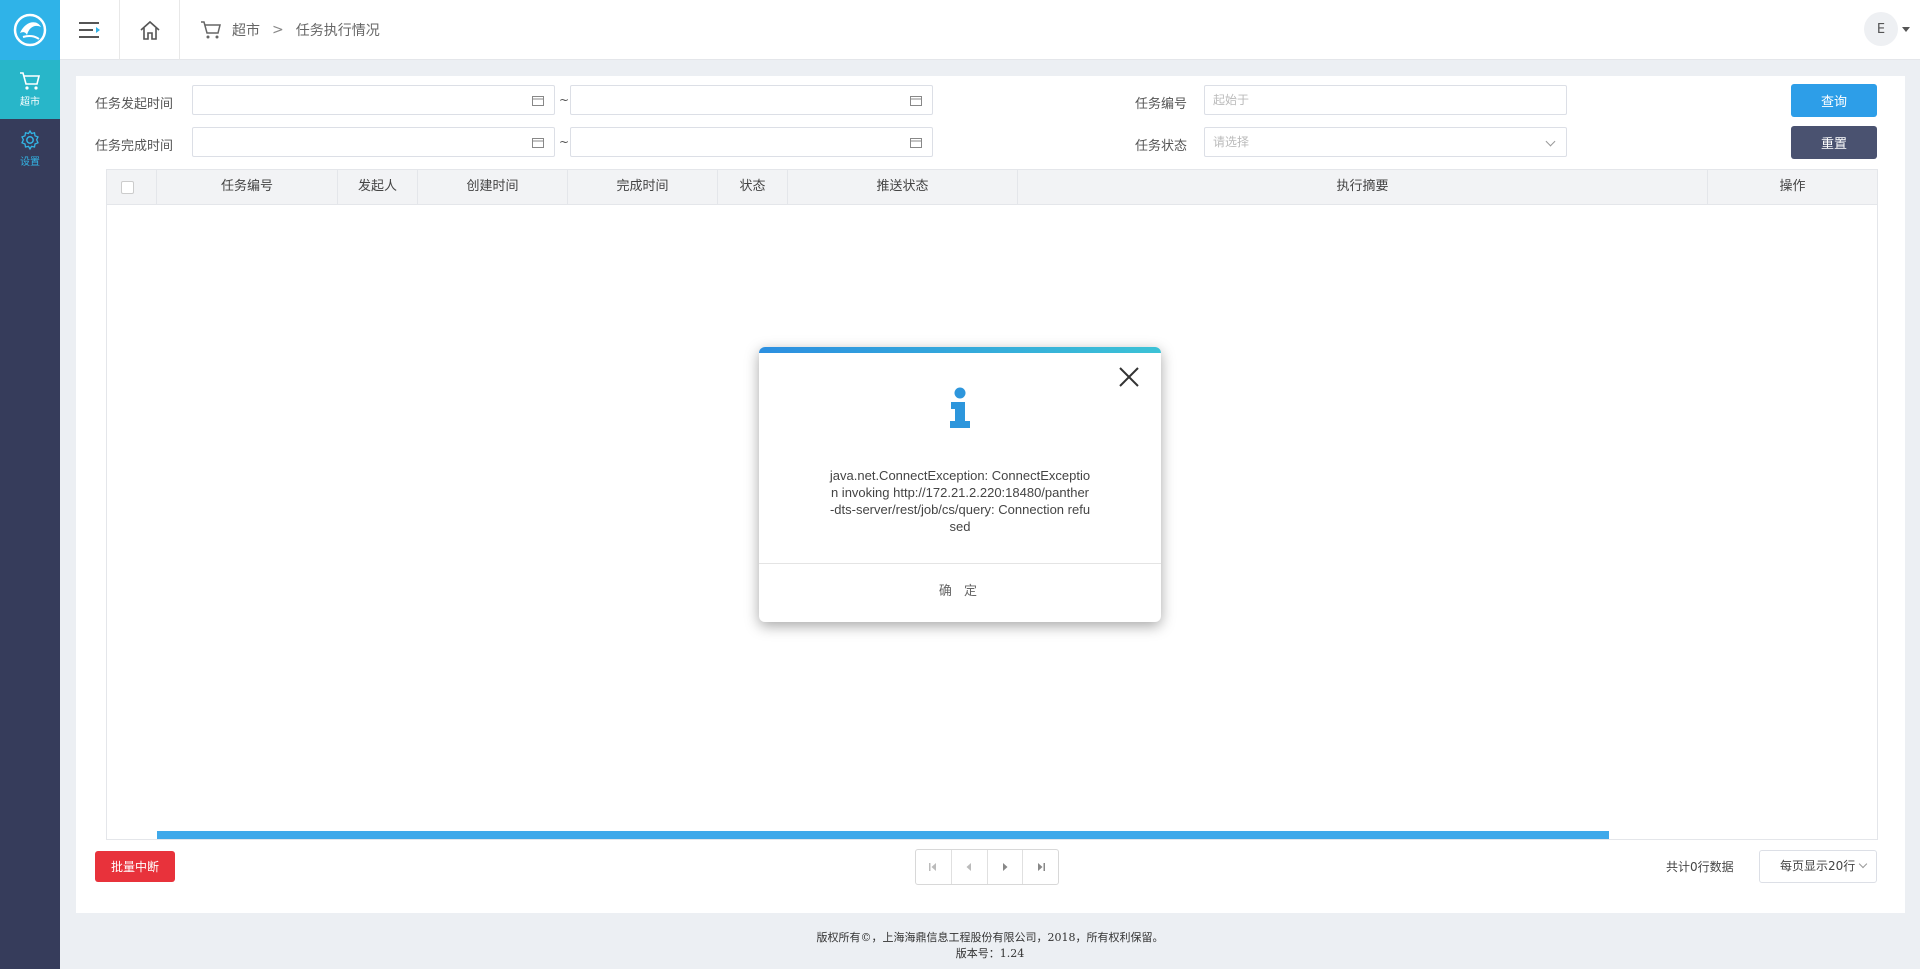  What do you see at coordinates (30, 162) in the screenshot?
I see `sidebar-item-label: 设置` at bounding box center [30, 162].